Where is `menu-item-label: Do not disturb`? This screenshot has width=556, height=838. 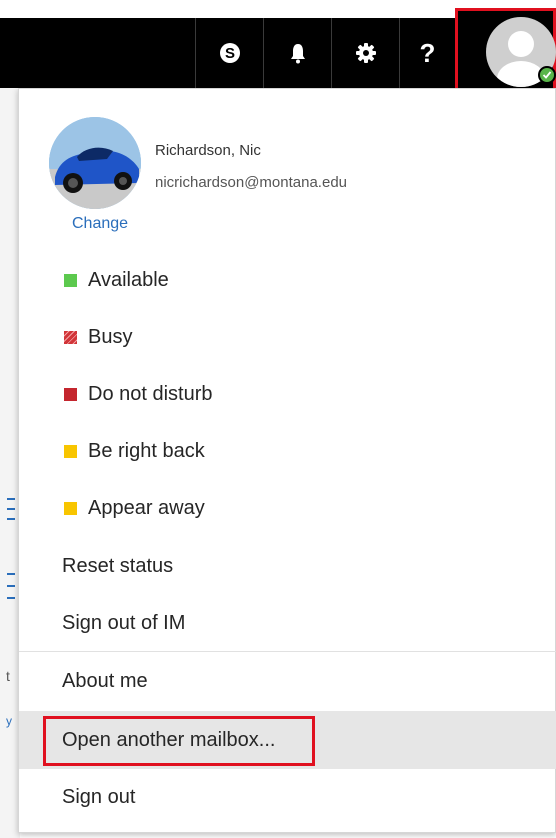
menu-item-label: Do not disturb is located at coordinates (150, 393).